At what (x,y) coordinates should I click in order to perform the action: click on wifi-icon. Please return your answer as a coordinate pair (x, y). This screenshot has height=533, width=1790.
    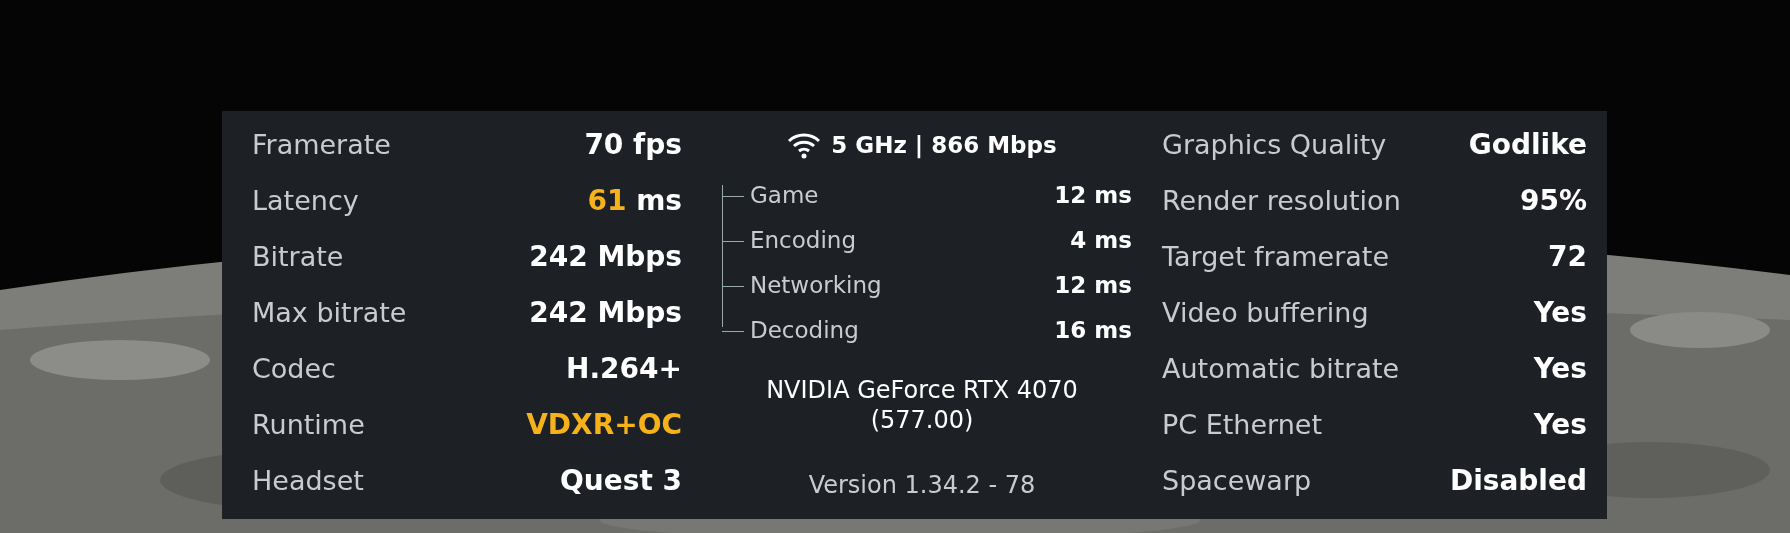
    Looking at the image, I should click on (804, 145).